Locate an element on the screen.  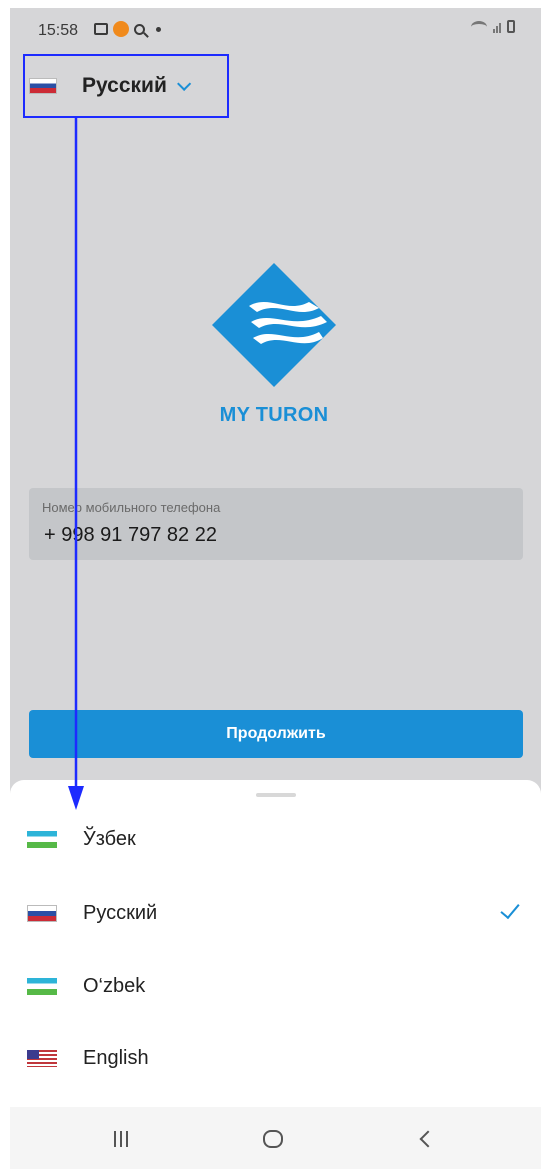
navigation-bar is located at coordinates (275, 1138).